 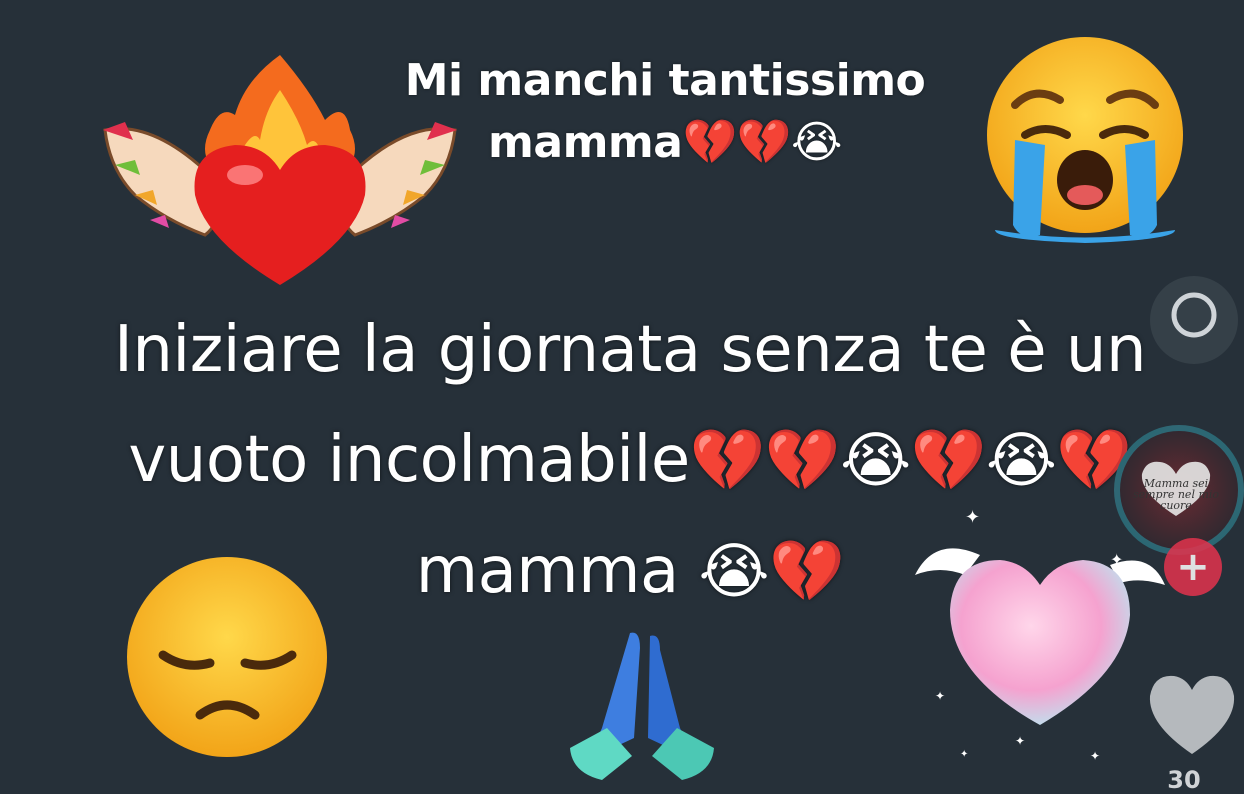 I want to click on follow-button: +, so click(x=1193, y=567).